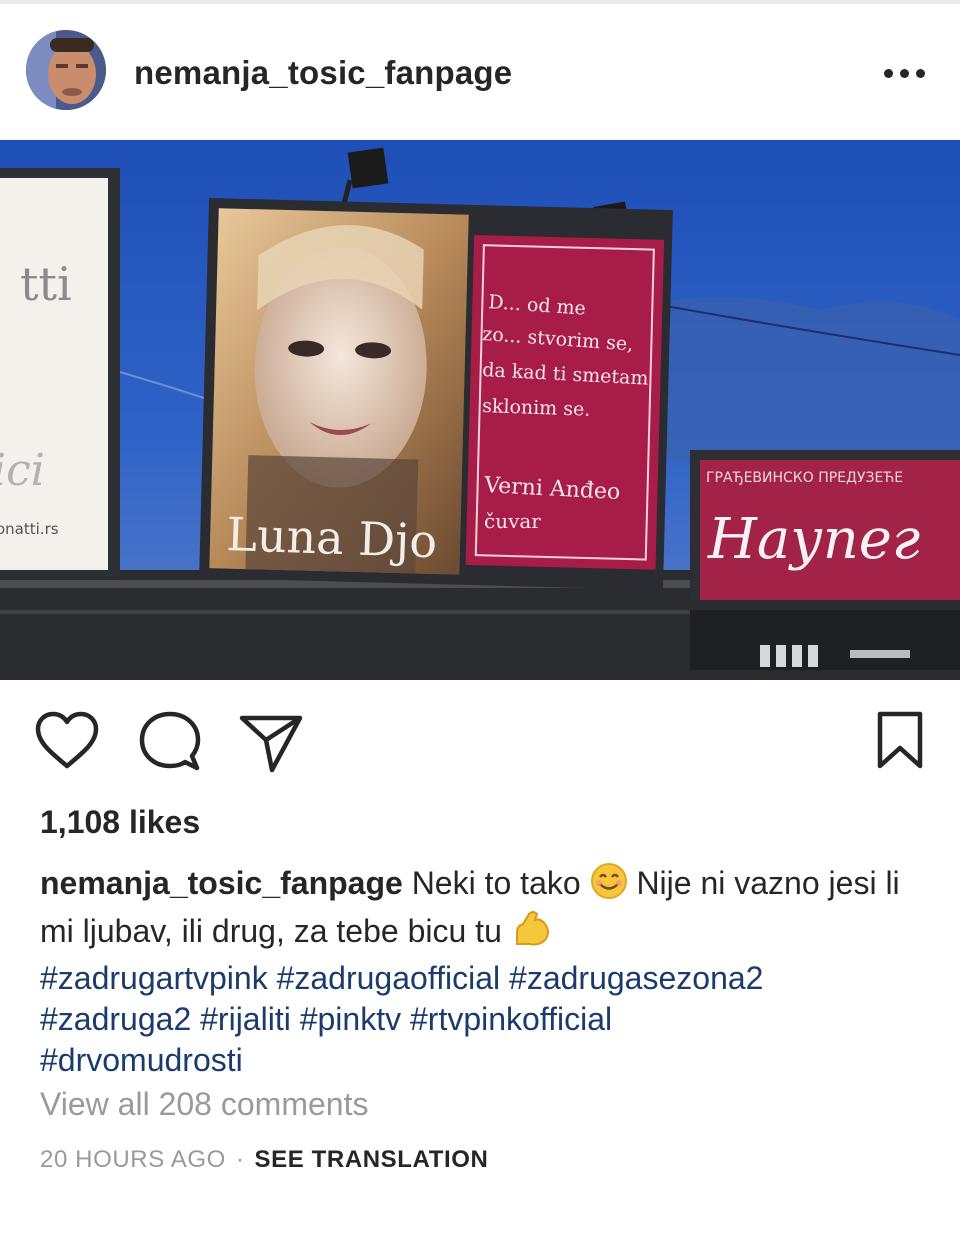 This screenshot has width=960, height=1252. I want to click on billboard-name: Luna Djo, so click(332, 537).